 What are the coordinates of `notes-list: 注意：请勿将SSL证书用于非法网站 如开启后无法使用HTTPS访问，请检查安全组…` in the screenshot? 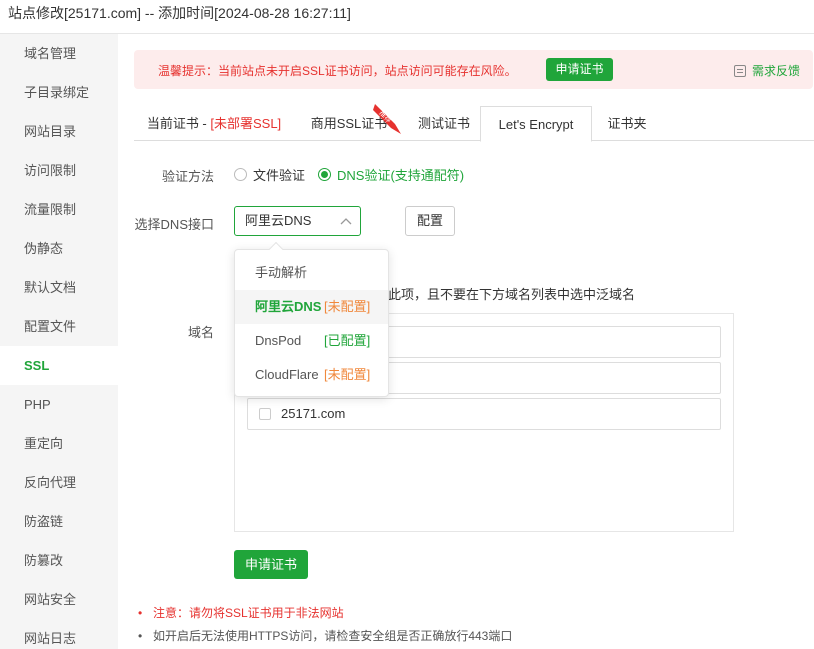 It's located at (325, 627).